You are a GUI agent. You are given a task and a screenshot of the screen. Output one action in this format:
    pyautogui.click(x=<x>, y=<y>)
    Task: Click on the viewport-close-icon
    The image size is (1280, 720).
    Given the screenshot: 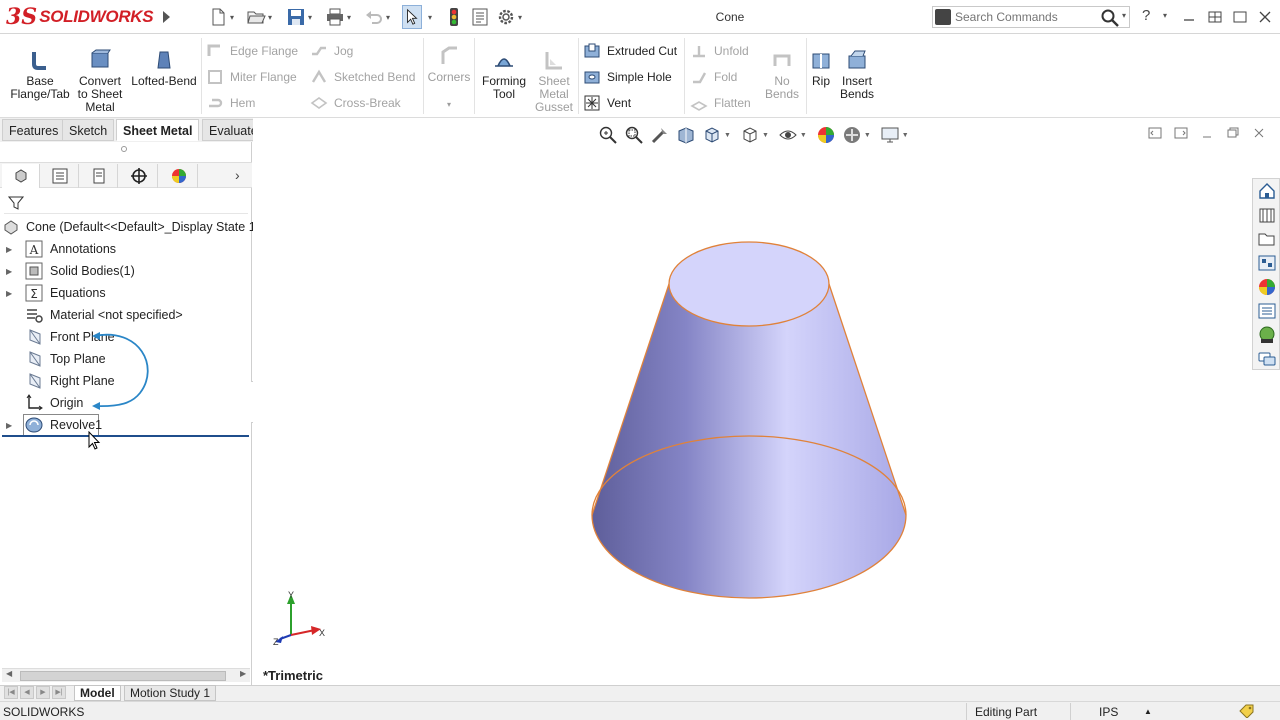 What is the action you would take?
    pyautogui.click(x=1259, y=133)
    